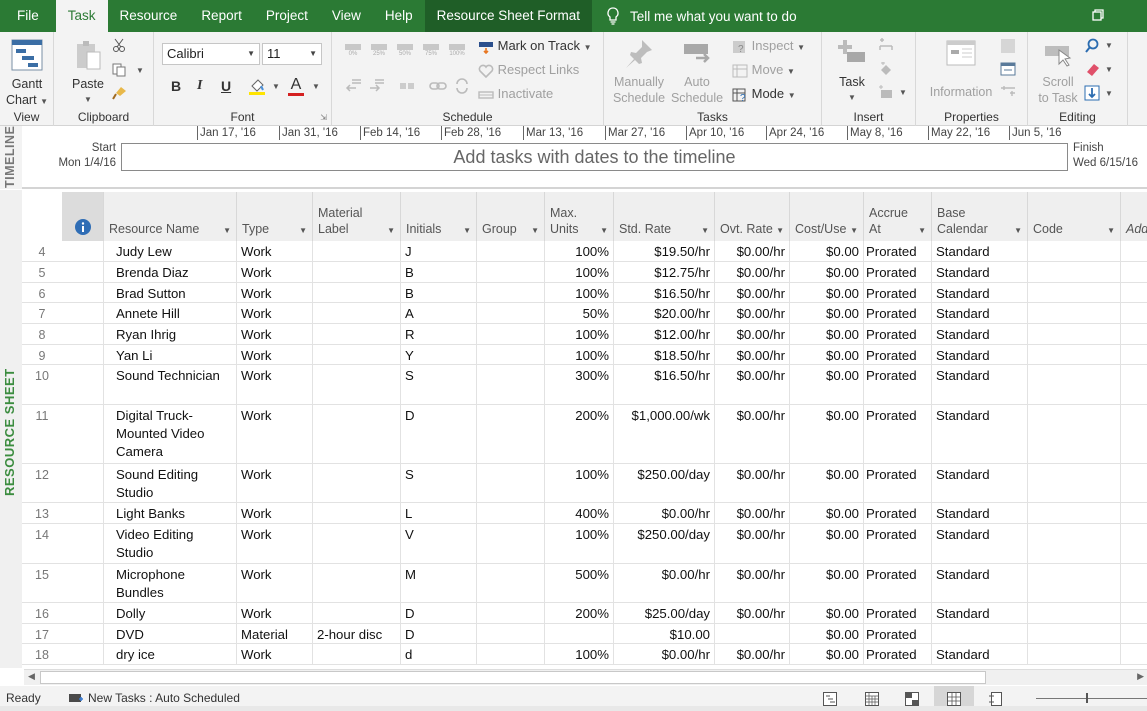  Describe the element at coordinates (42, 272) in the screenshot. I see `row-id: 5` at that location.